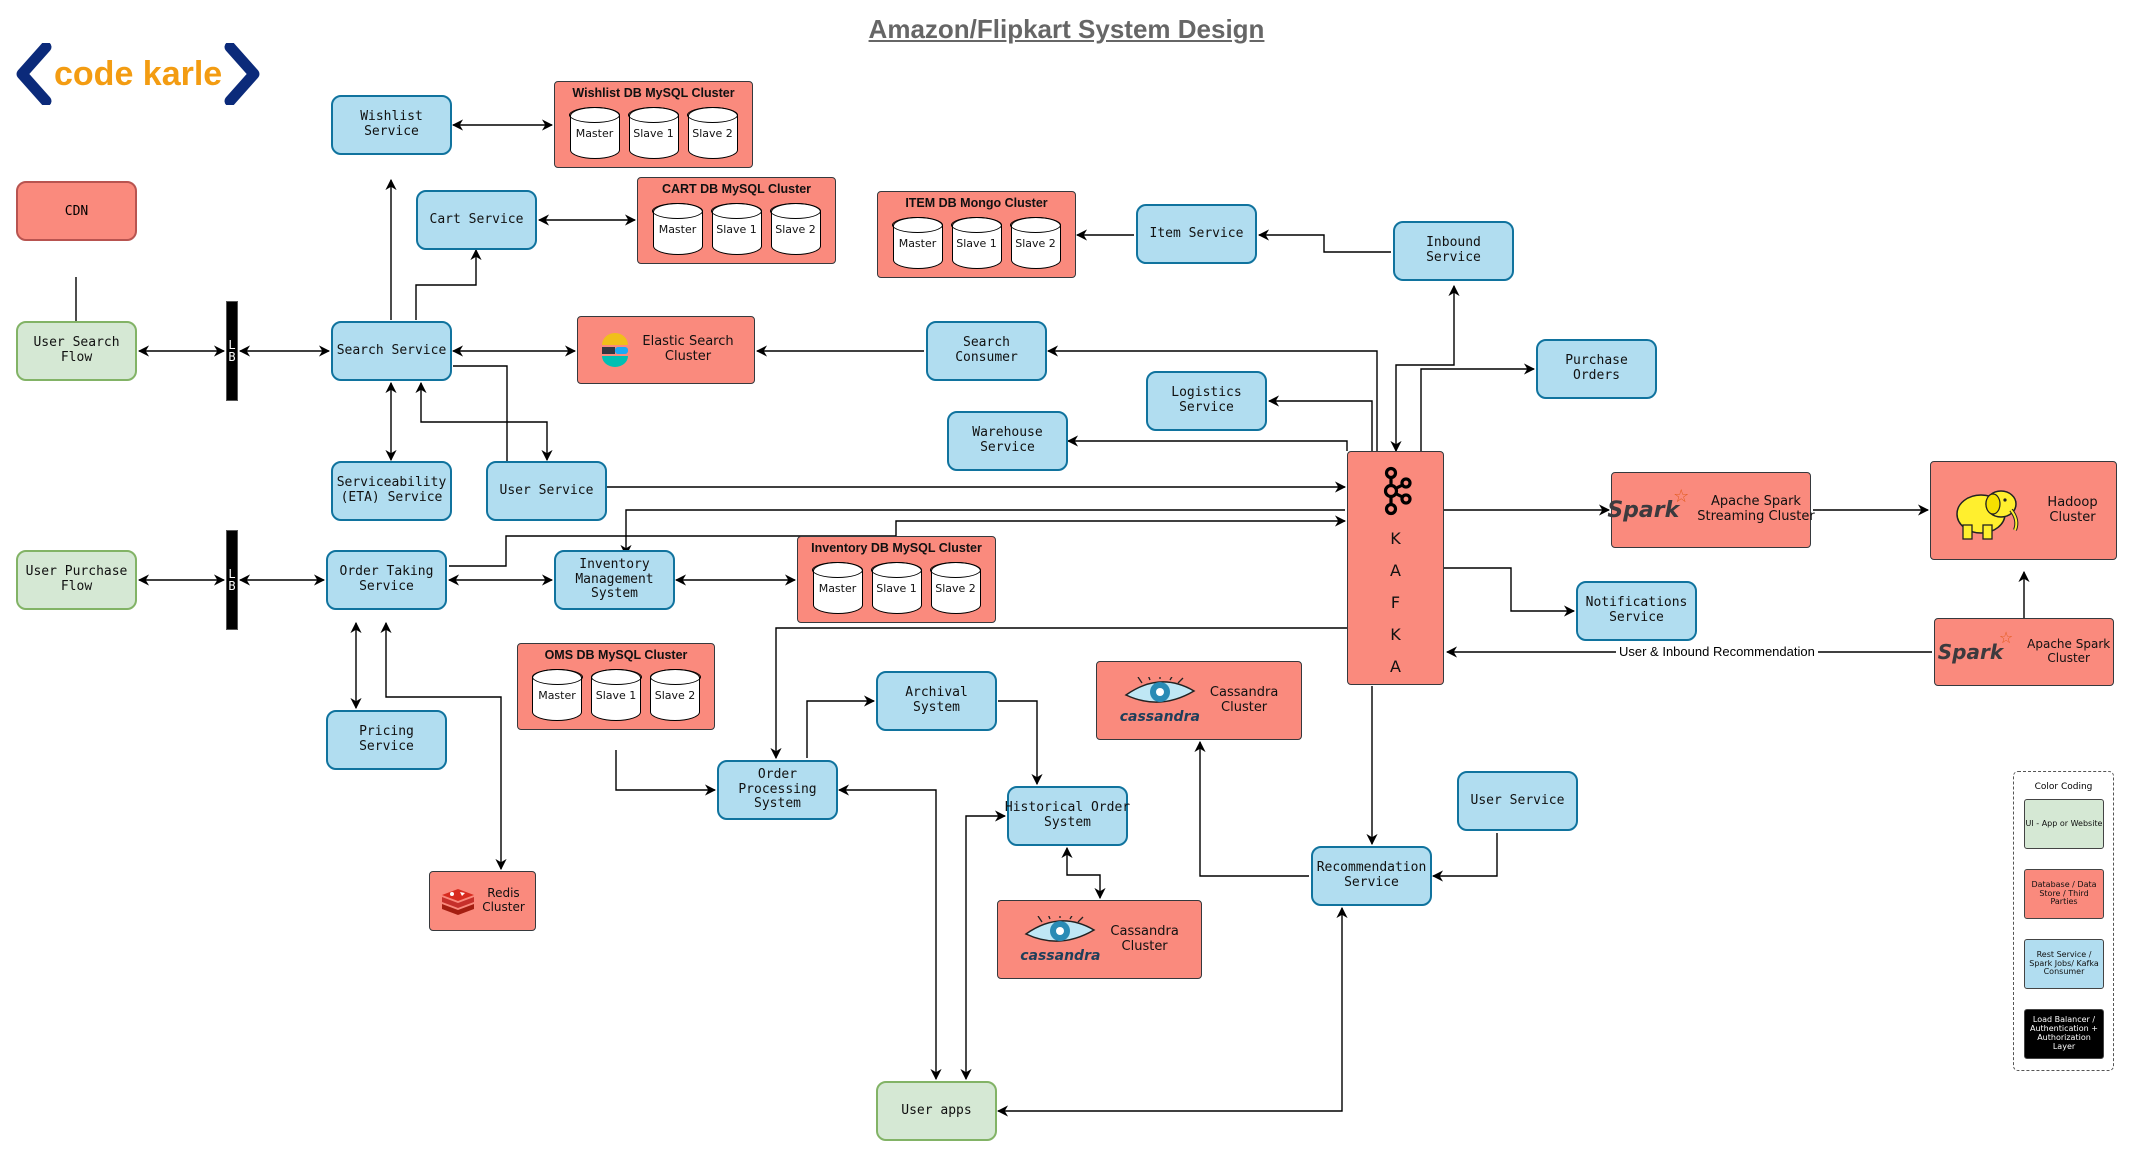  I want to click on notifications-service-label: Notifications Service, so click(1636, 610).